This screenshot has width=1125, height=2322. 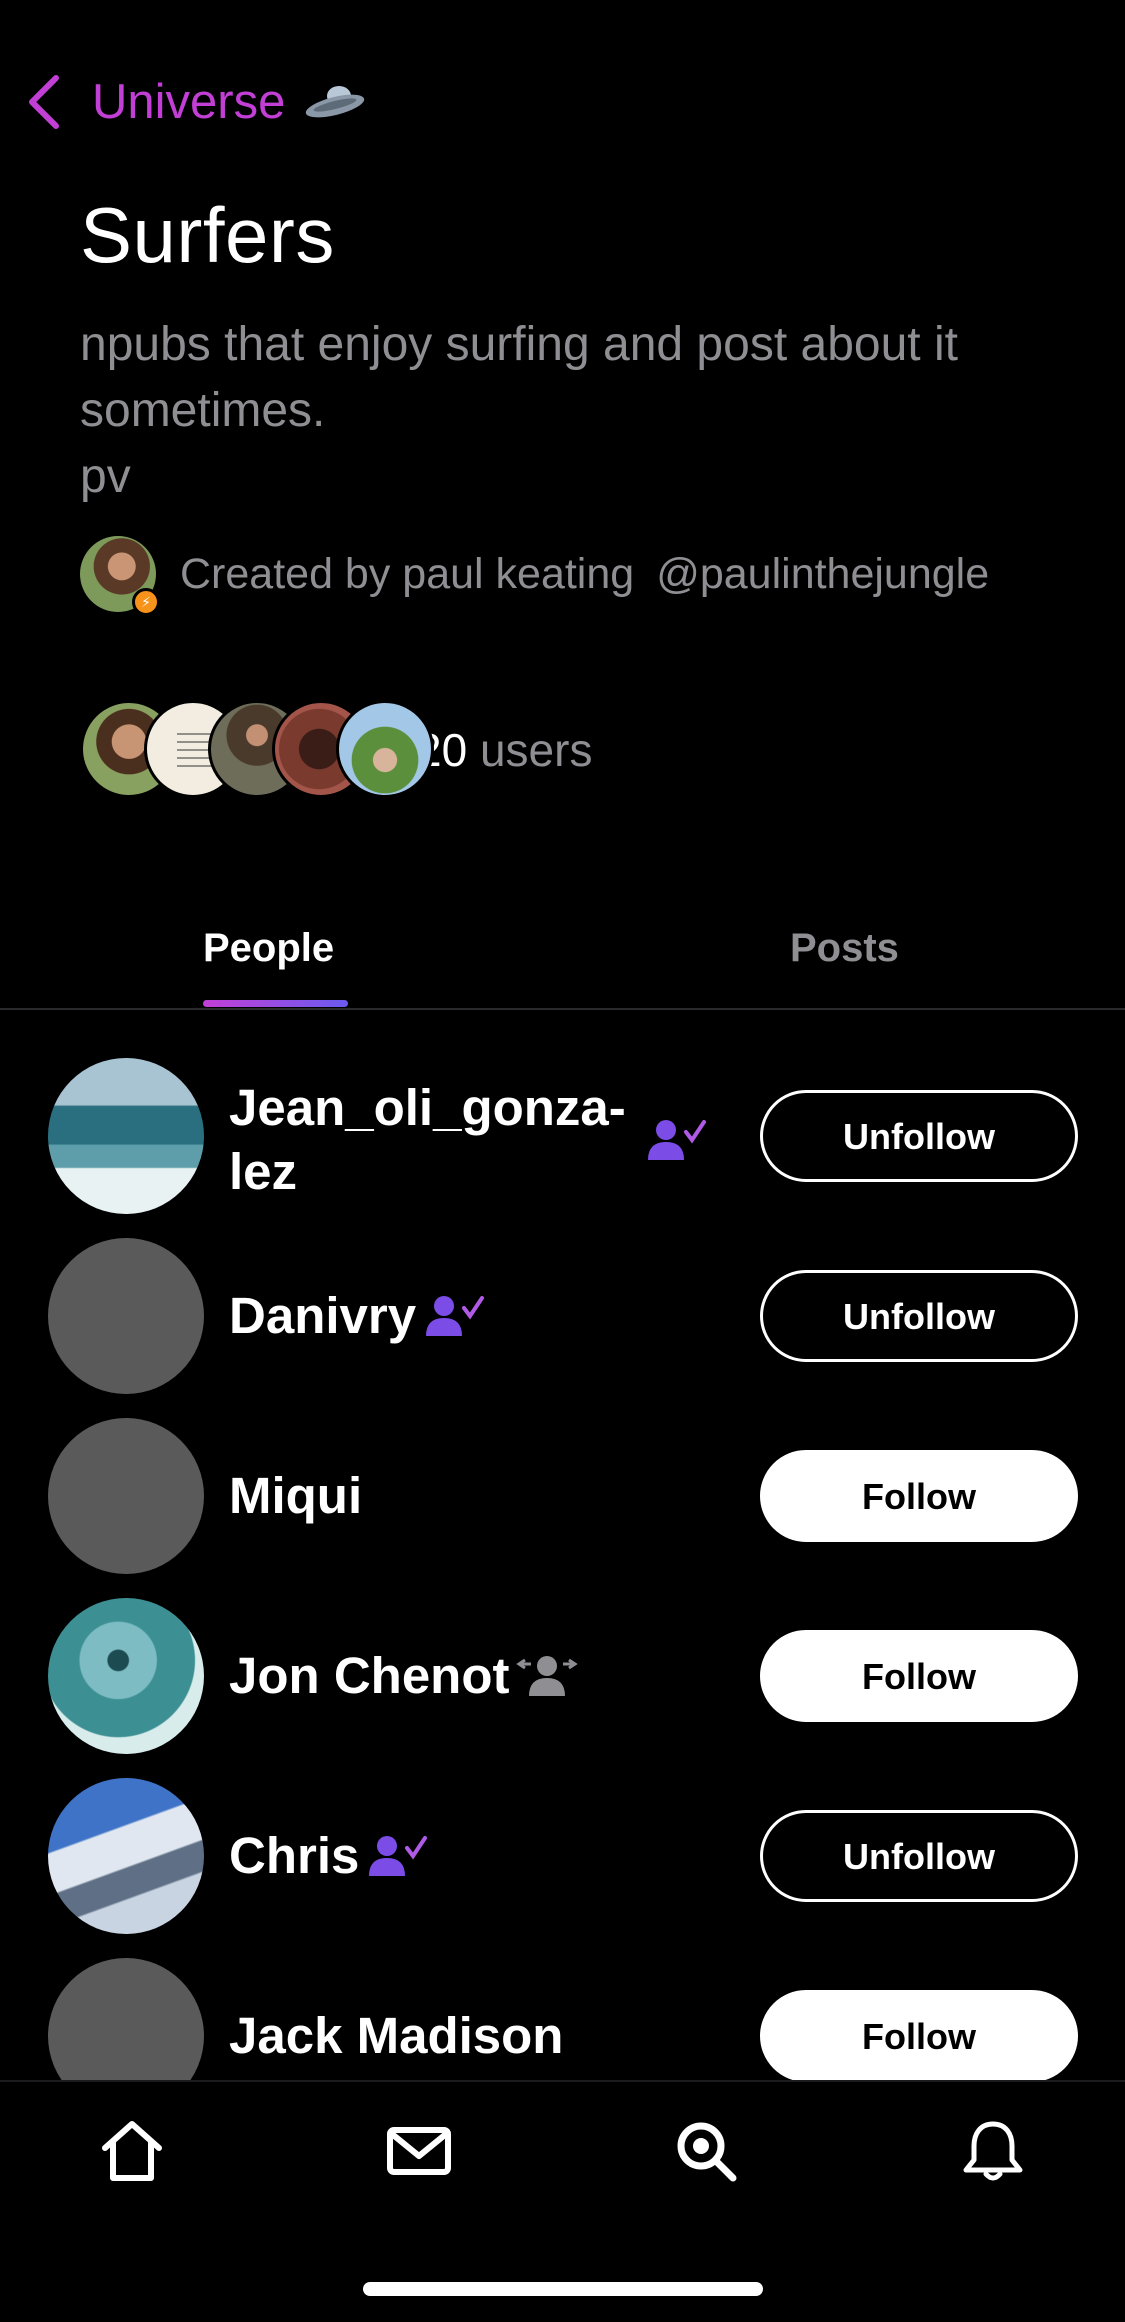 What do you see at coordinates (562, 955) in the screenshot?
I see `tab-bar: People Posts` at bounding box center [562, 955].